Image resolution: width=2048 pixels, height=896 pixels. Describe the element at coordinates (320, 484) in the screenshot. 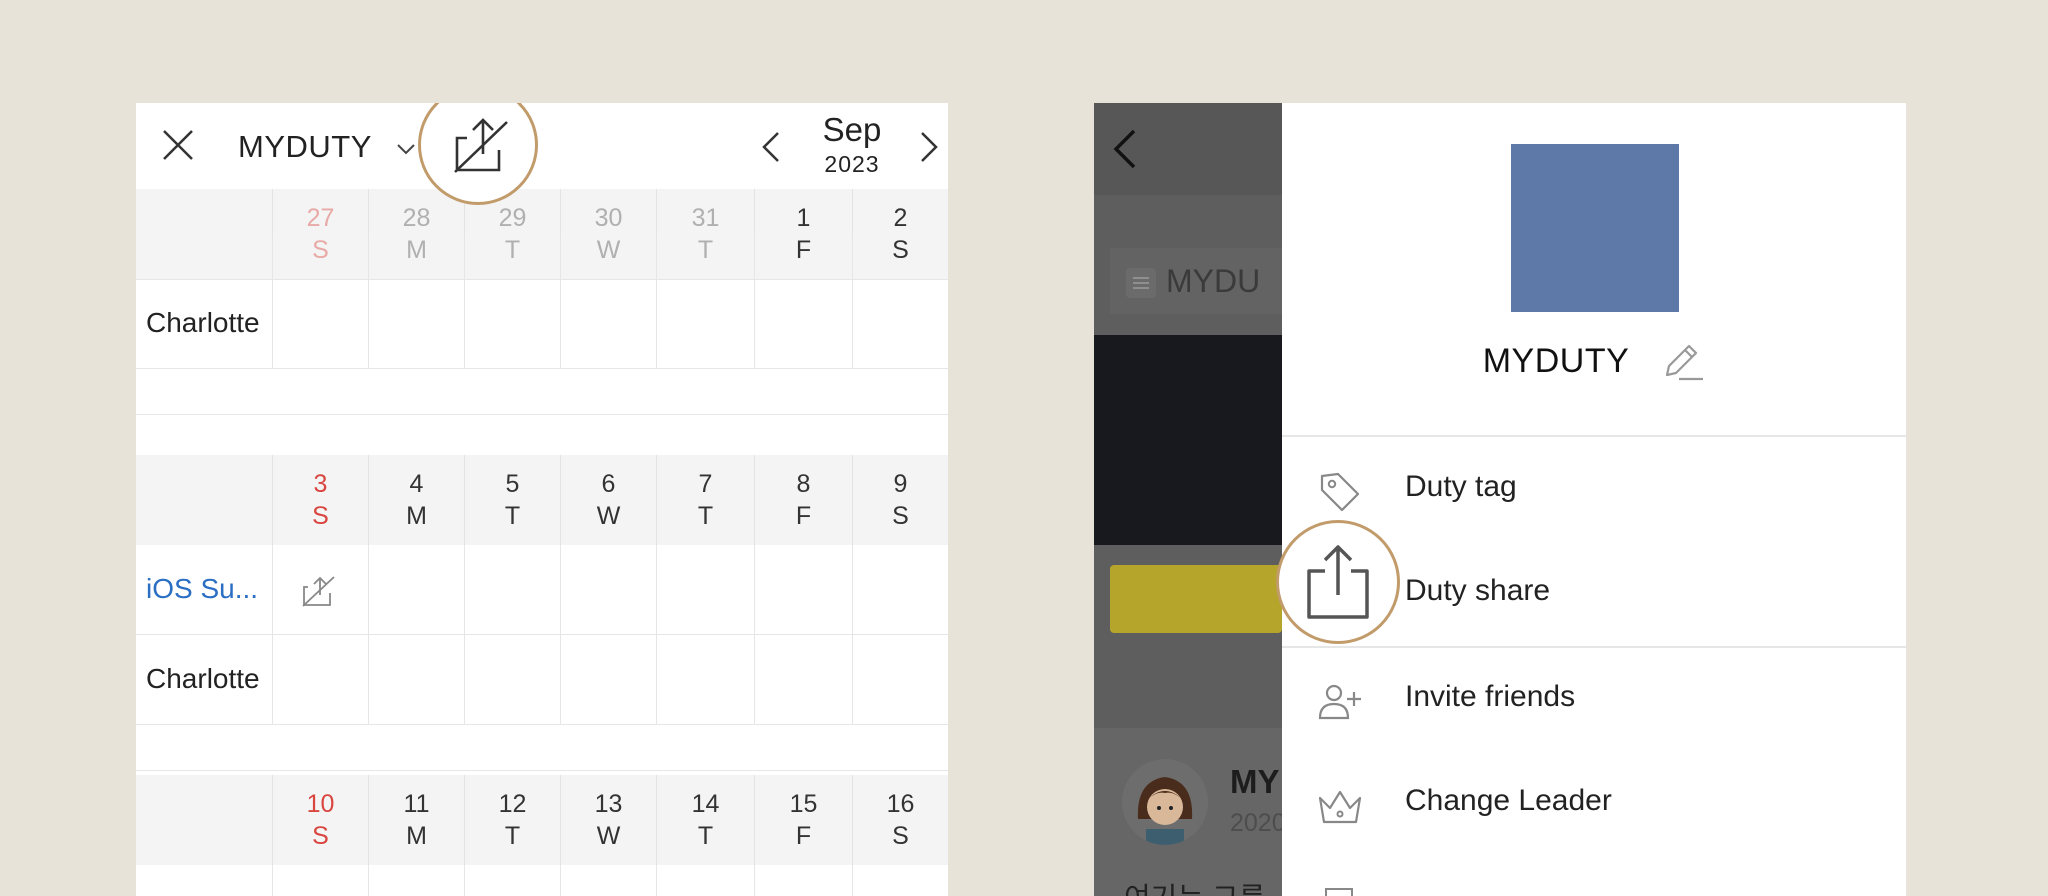

I see `day-number: 3` at that location.